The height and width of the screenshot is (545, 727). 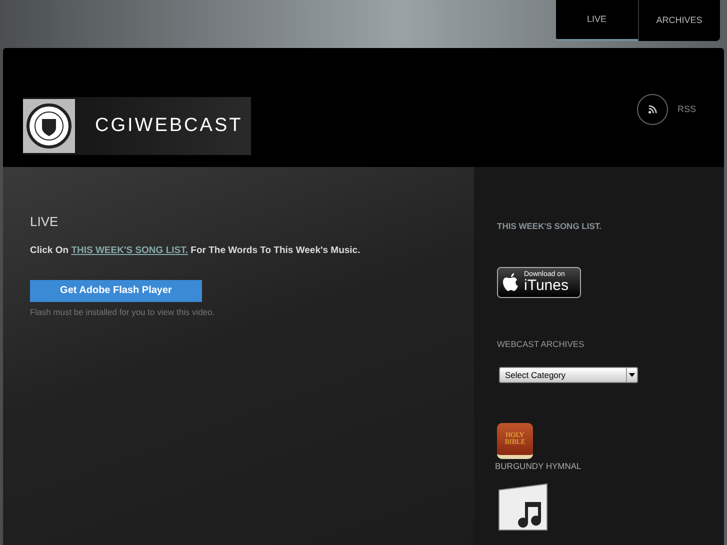 I want to click on seal-icon, so click(x=49, y=126).